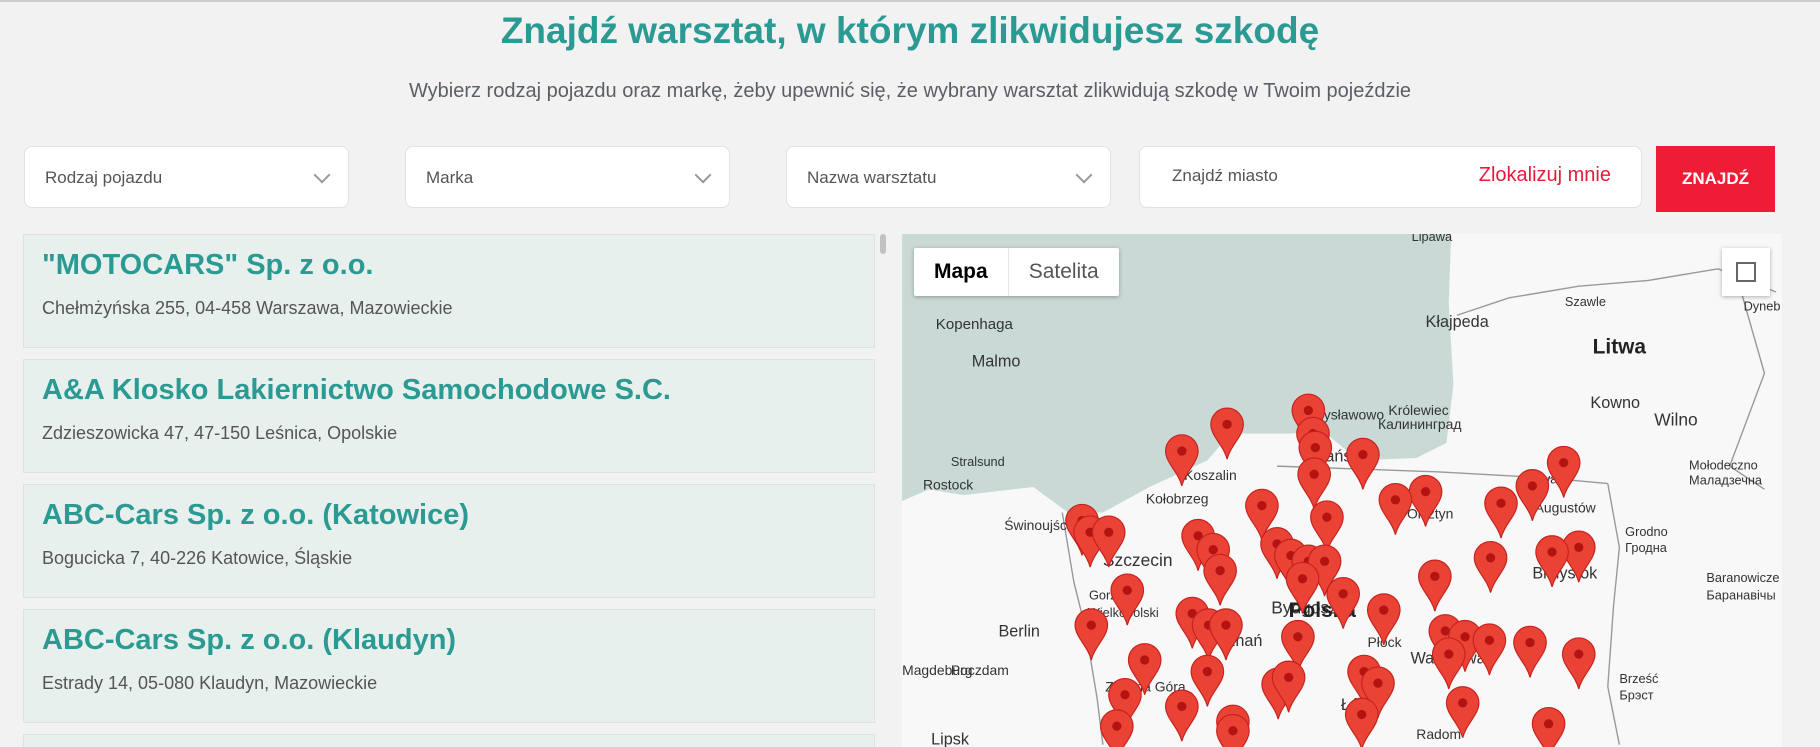 The height and width of the screenshot is (747, 1820). I want to click on map-label-kolobrzeg: Kołobrzeg, so click(1177, 498).